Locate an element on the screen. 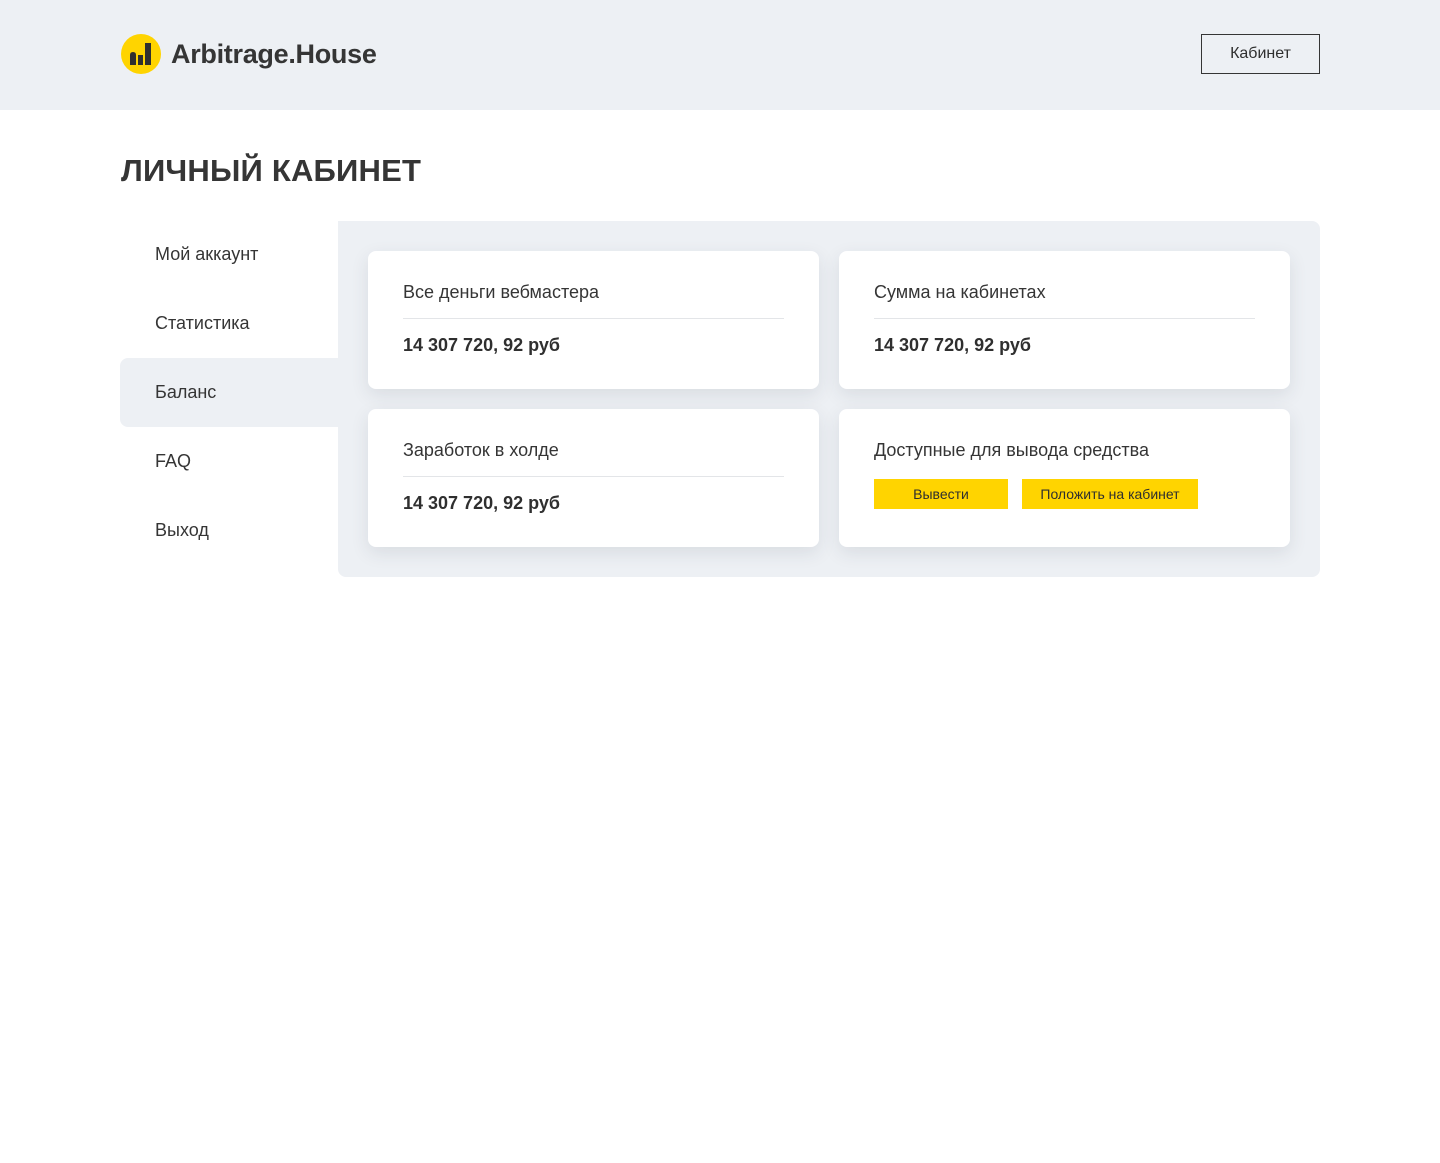 Image resolution: width=1440 pixels, height=1163 pixels. sidebar-item-label: FAQ is located at coordinates (173, 461).